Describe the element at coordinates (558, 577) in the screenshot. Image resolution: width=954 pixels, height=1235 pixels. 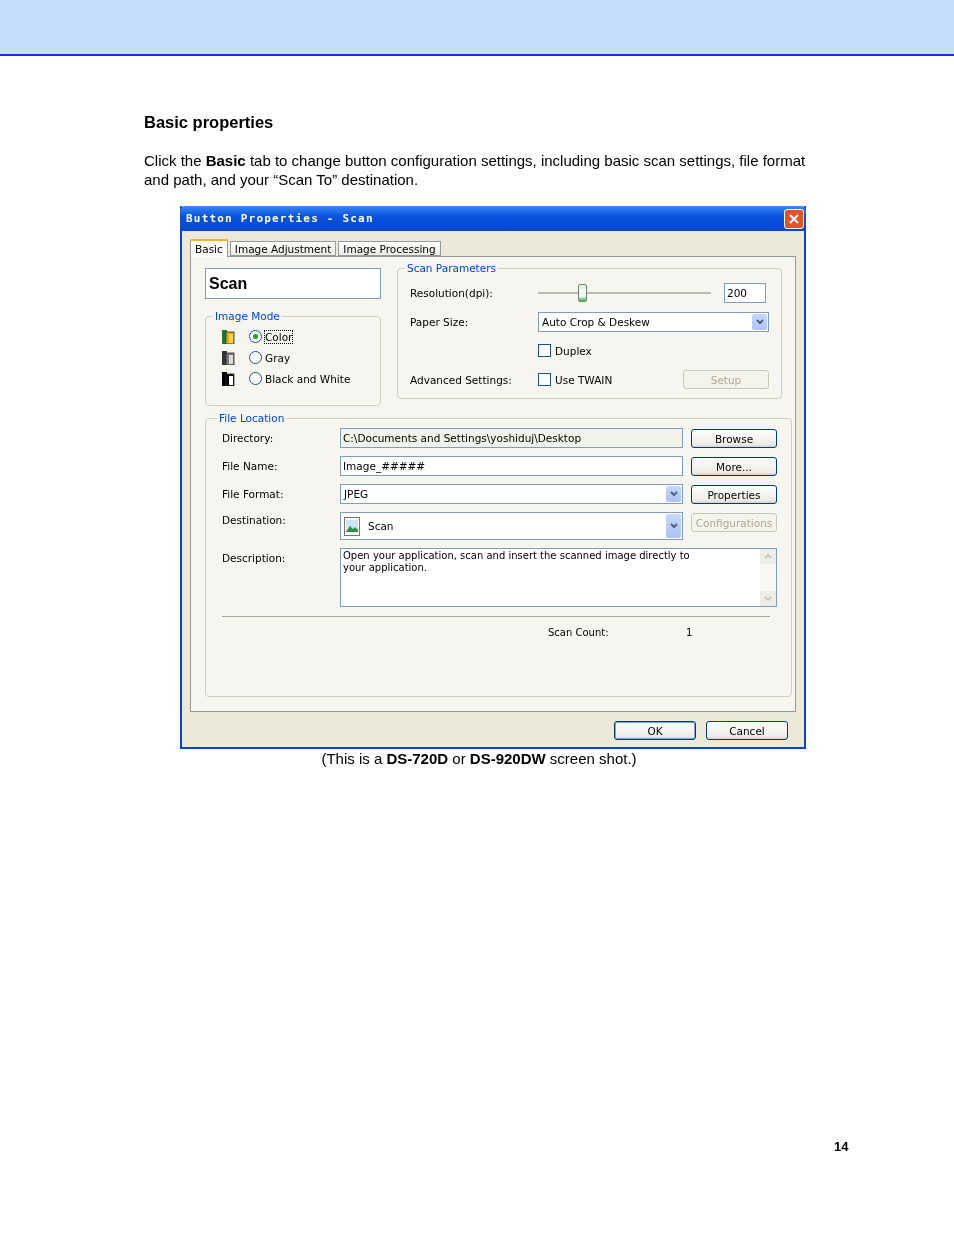
I see `description-field: Open your application, scan and insert the scanned image directly to your application.` at that location.